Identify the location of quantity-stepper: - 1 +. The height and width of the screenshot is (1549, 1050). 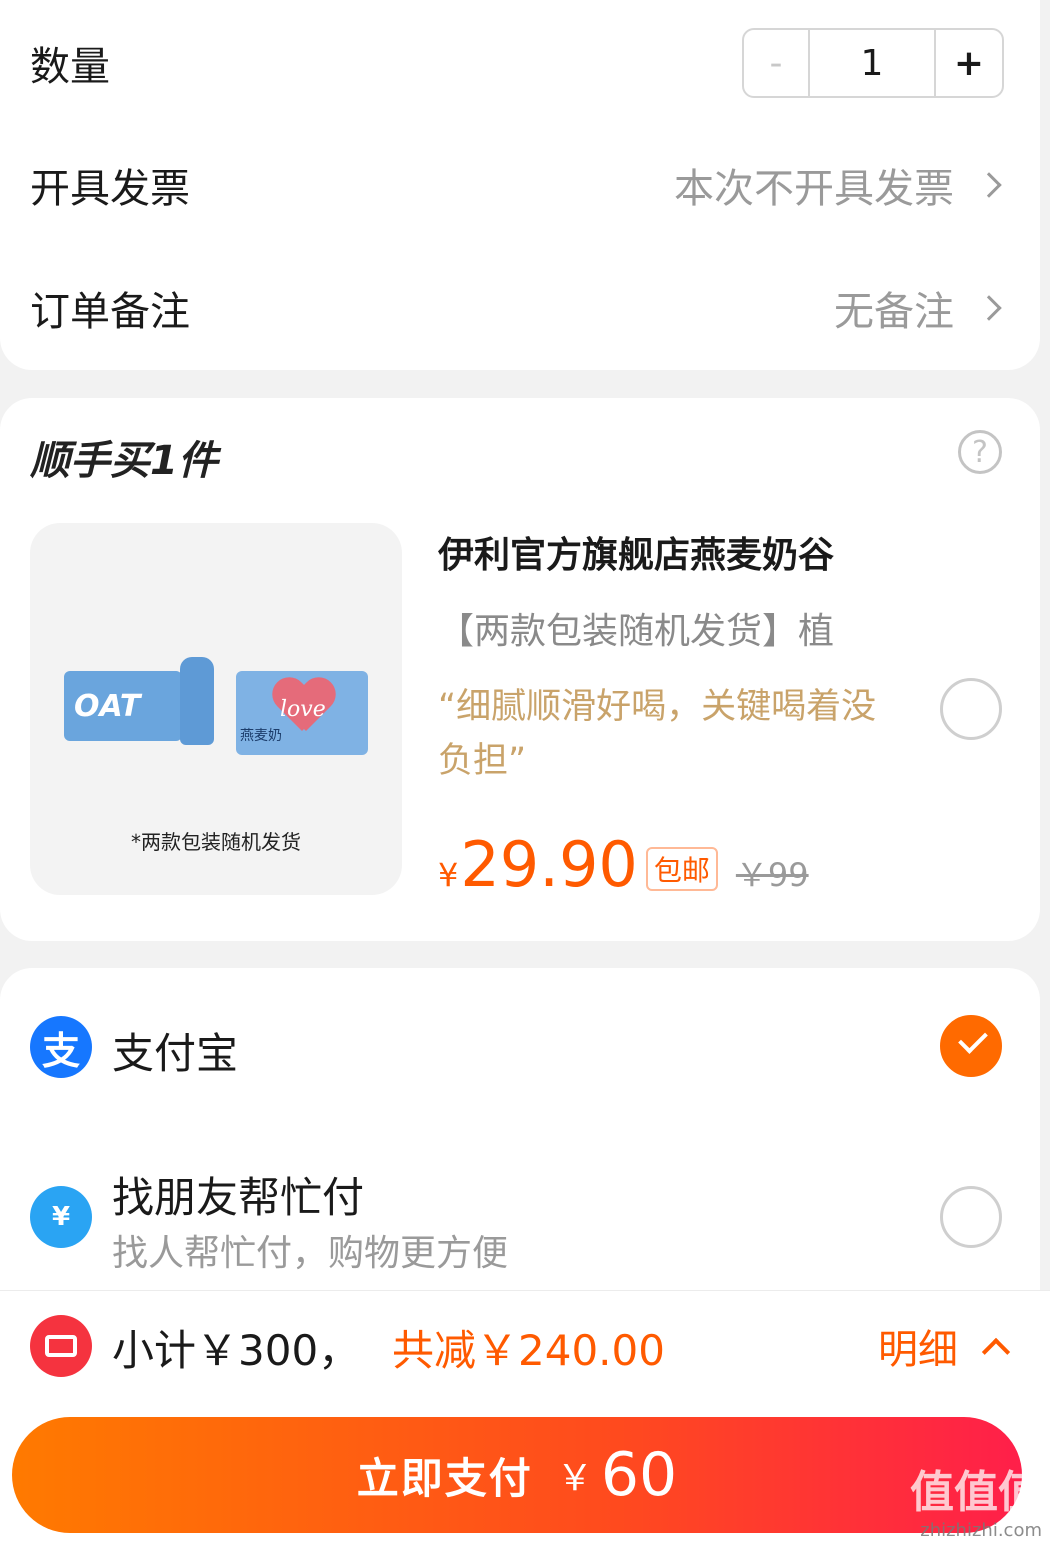
(873, 63).